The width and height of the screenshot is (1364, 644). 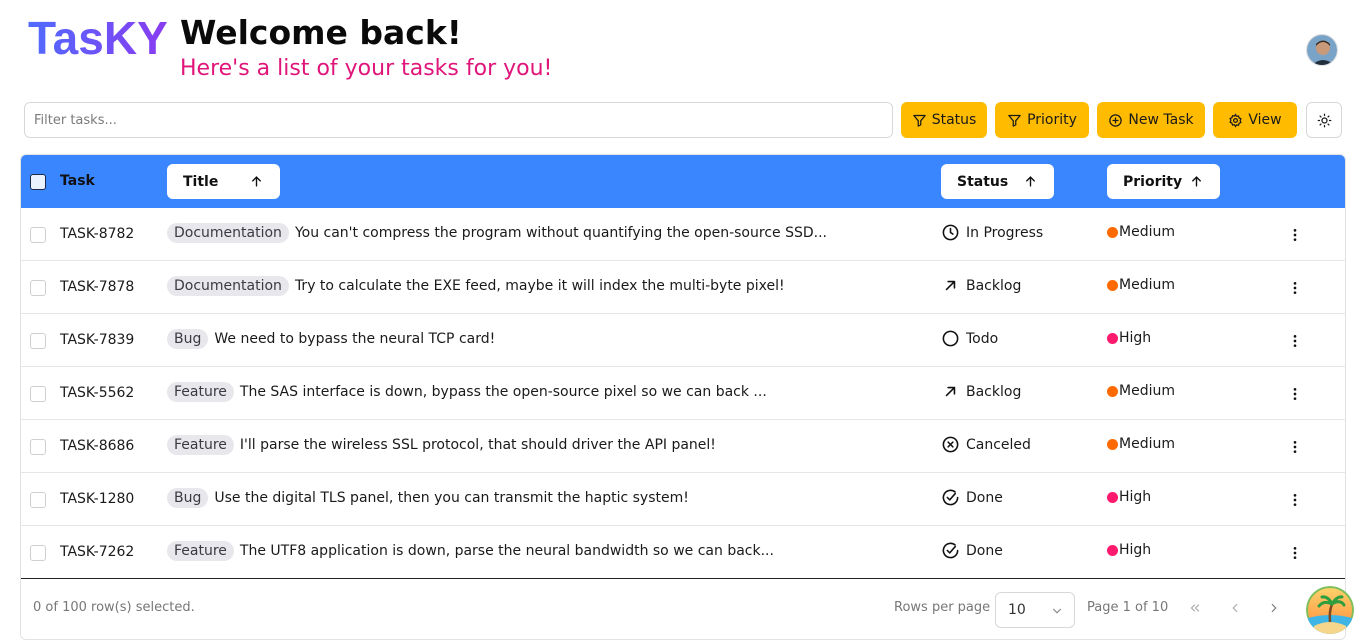 I want to click on circle-icon, so click(x=950, y=338).